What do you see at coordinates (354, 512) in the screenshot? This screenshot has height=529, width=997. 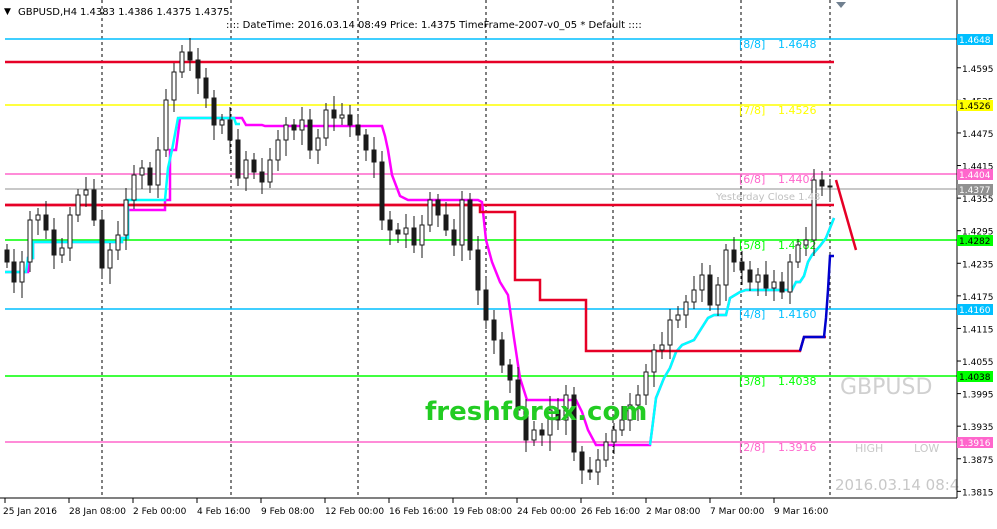 I see `time-tick-label: 12 Feb 00:00` at bounding box center [354, 512].